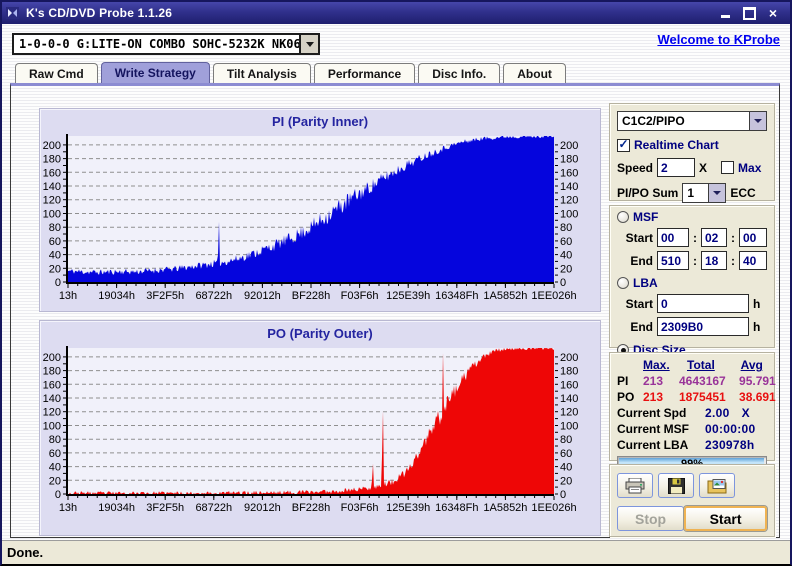 This screenshot has width=792, height=566. I want to click on icon-button-row, so click(692, 485).